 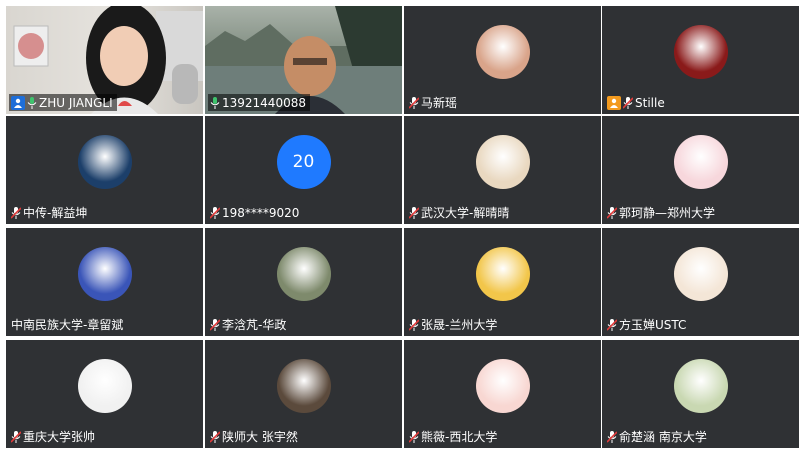 I want to click on participant-name-label: 武汉大学-解晴晴, so click(x=460, y=212).